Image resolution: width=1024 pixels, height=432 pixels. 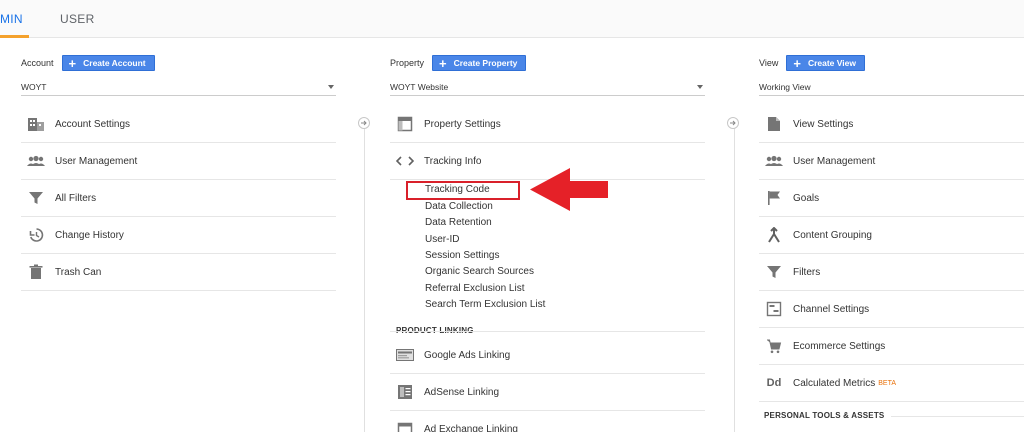 I want to click on goals-item: Goals, so click(x=891, y=198).